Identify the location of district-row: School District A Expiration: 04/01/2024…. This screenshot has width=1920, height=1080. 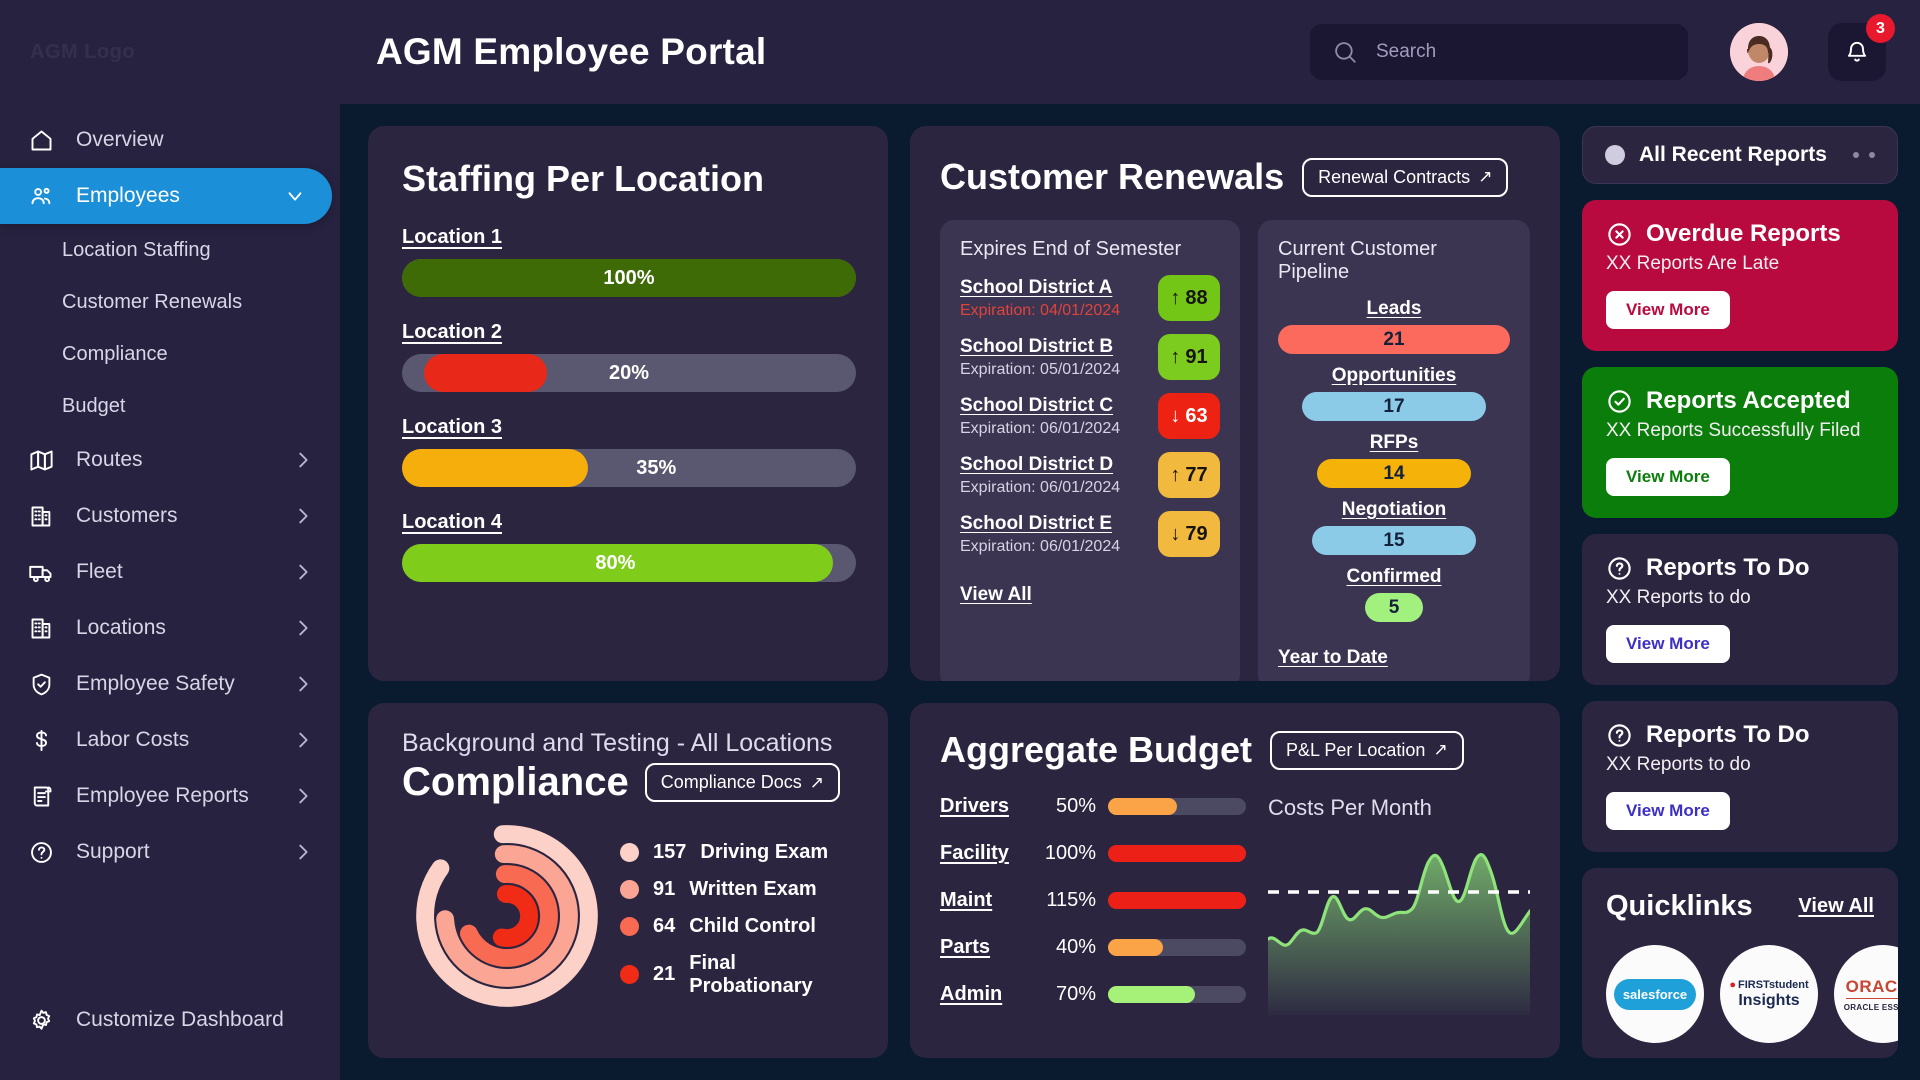
(1090, 298).